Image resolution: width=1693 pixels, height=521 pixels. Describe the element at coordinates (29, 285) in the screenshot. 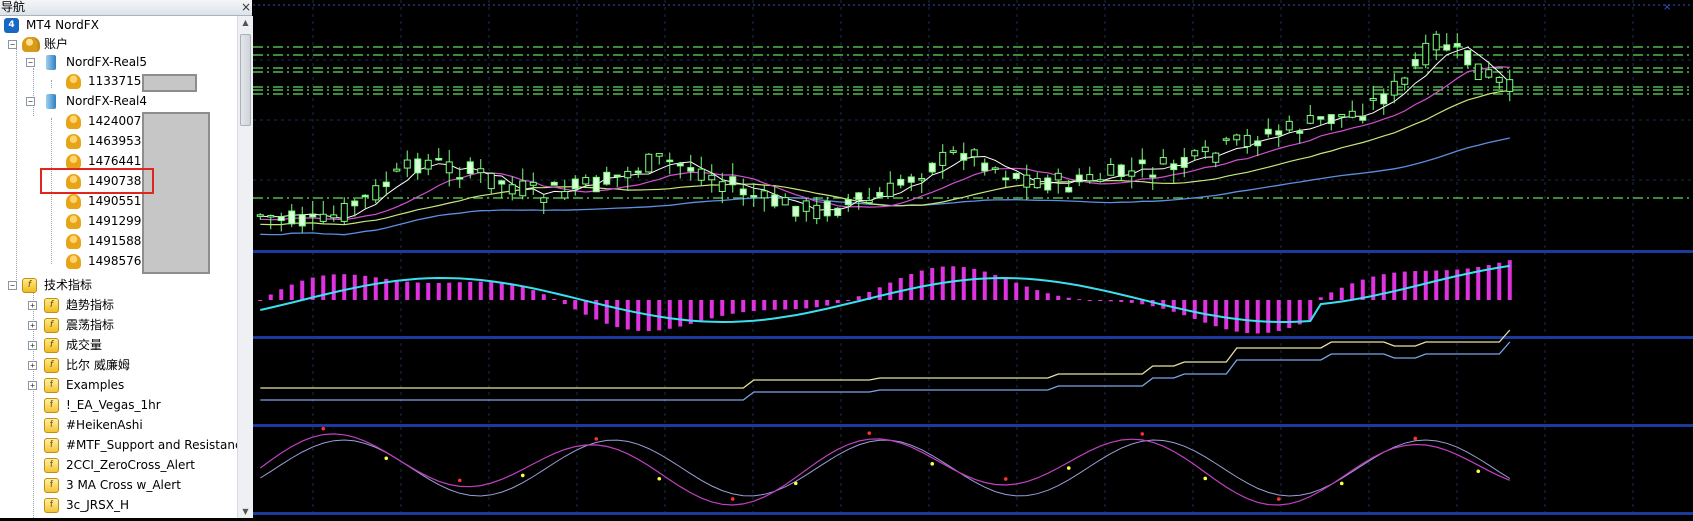

I see `indicators-folder-icon: f` at that location.